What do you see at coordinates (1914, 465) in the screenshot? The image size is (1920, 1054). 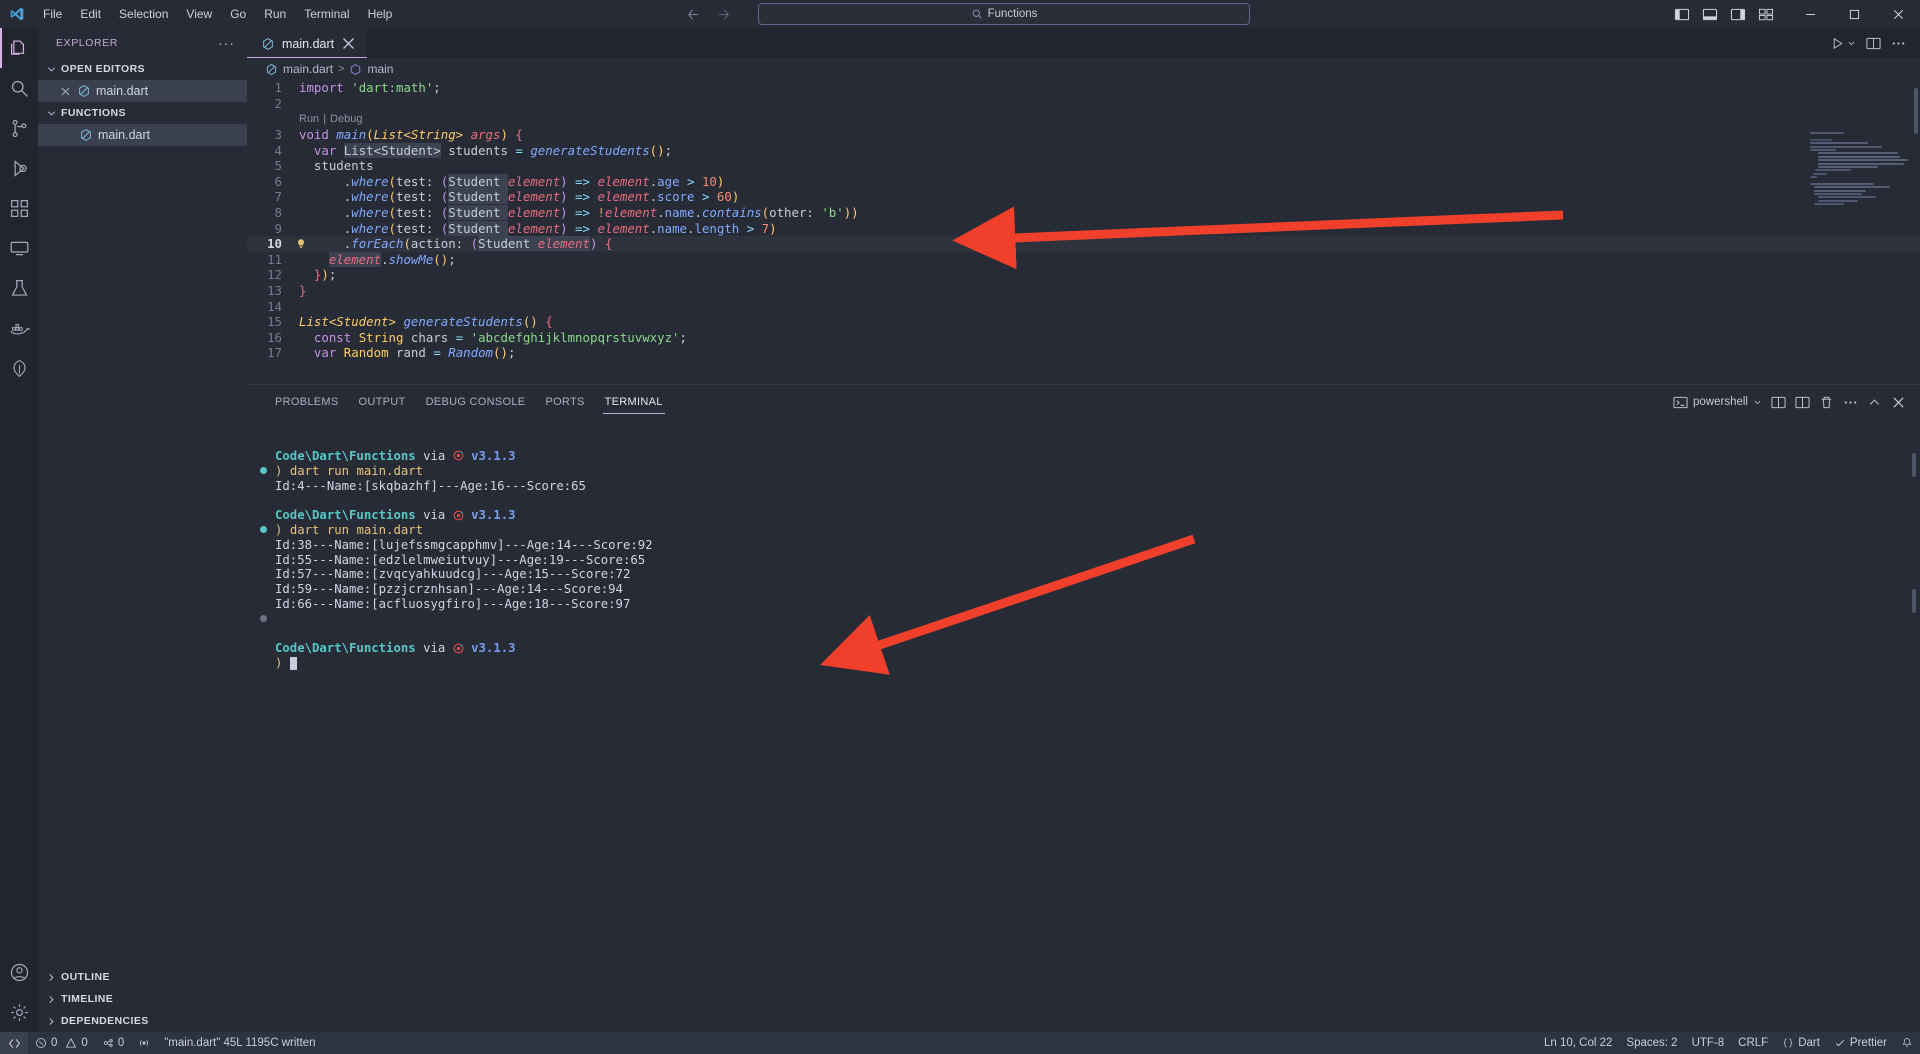 I see `terminal-scrollbar` at bounding box center [1914, 465].